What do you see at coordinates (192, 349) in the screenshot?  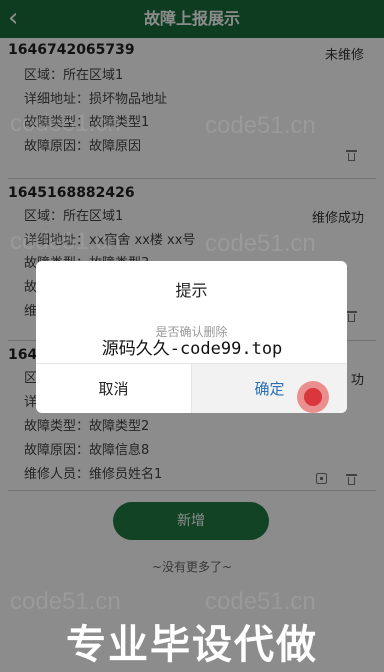 I see `source-watermark: 源码久久-code99.top` at bounding box center [192, 349].